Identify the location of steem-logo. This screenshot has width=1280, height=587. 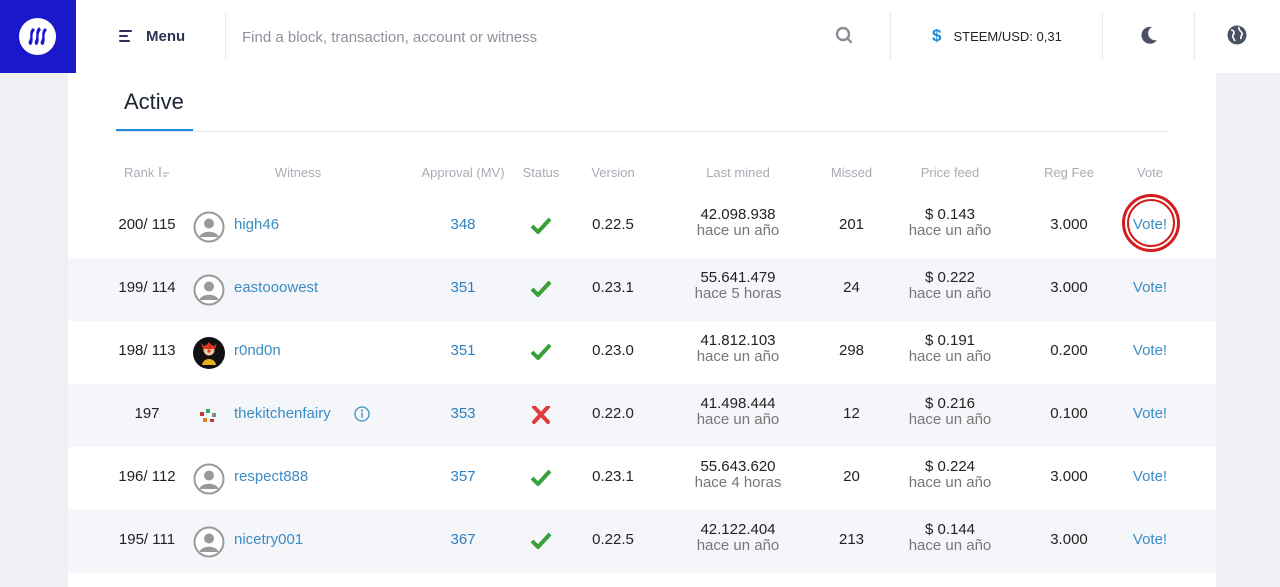
(38, 36).